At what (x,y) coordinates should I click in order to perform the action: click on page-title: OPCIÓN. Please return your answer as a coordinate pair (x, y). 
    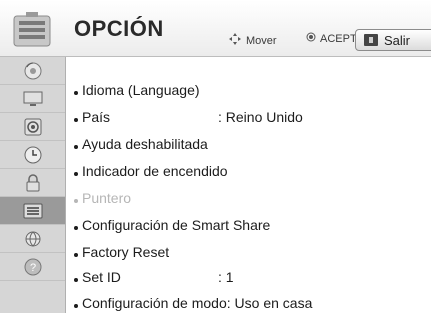
    Looking at the image, I should click on (119, 28).